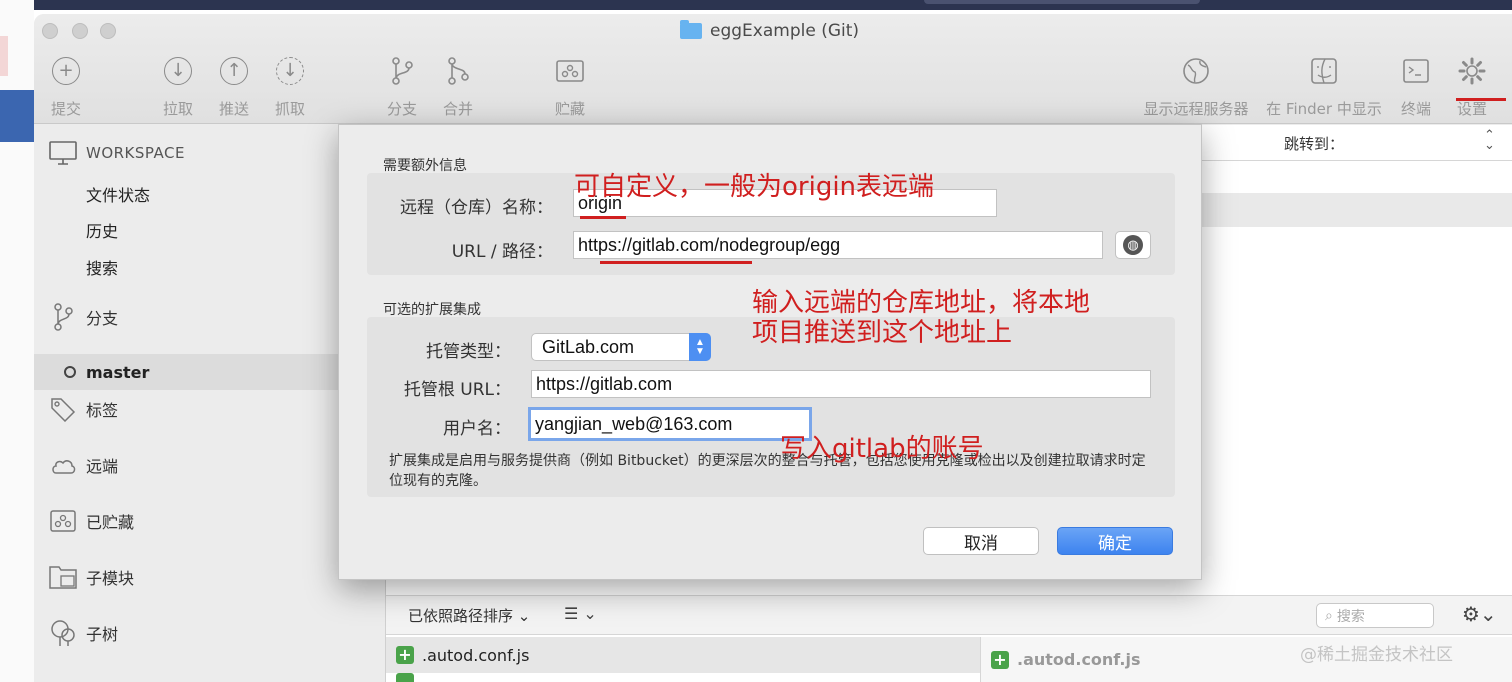  What do you see at coordinates (468, 352) in the screenshot?
I see `host-type-label: 托管类型：` at bounding box center [468, 352].